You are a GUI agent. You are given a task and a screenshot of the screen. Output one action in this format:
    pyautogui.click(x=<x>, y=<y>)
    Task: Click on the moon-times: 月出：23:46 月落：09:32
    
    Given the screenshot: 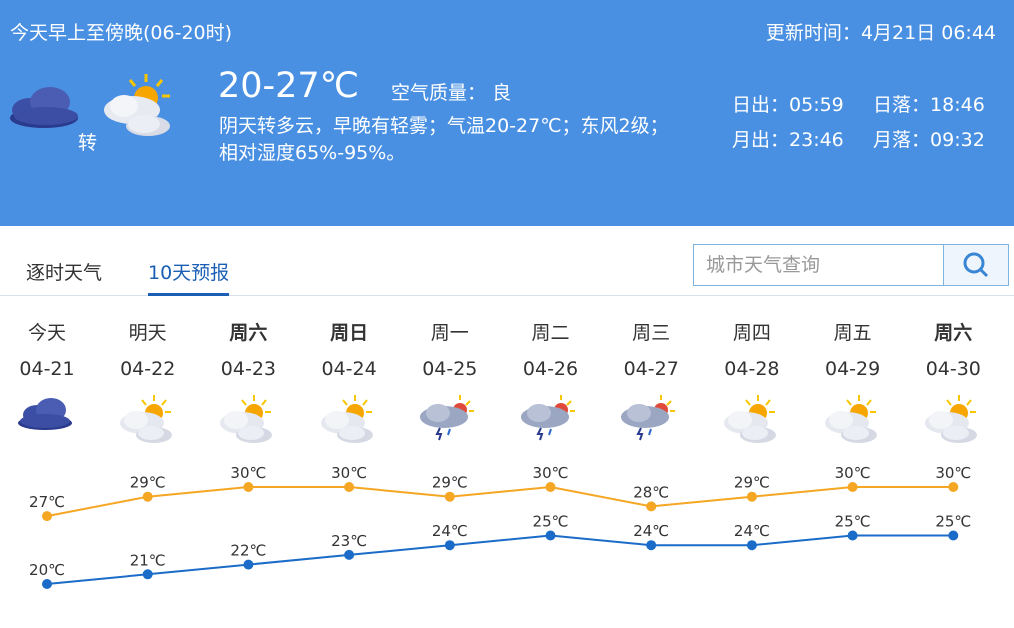 What is the action you would take?
    pyautogui.click(x=858, y=138)
    